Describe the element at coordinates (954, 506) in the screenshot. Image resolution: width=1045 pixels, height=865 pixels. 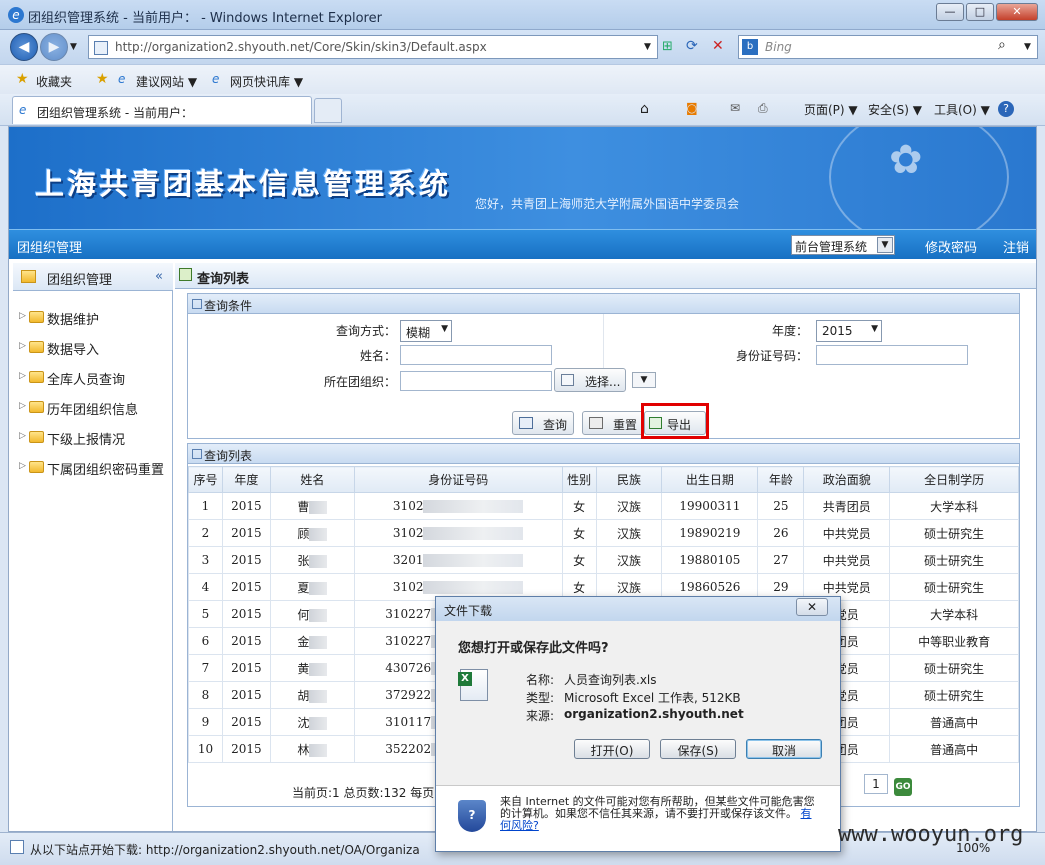
I see `table-cell: 大学本科` at that location.